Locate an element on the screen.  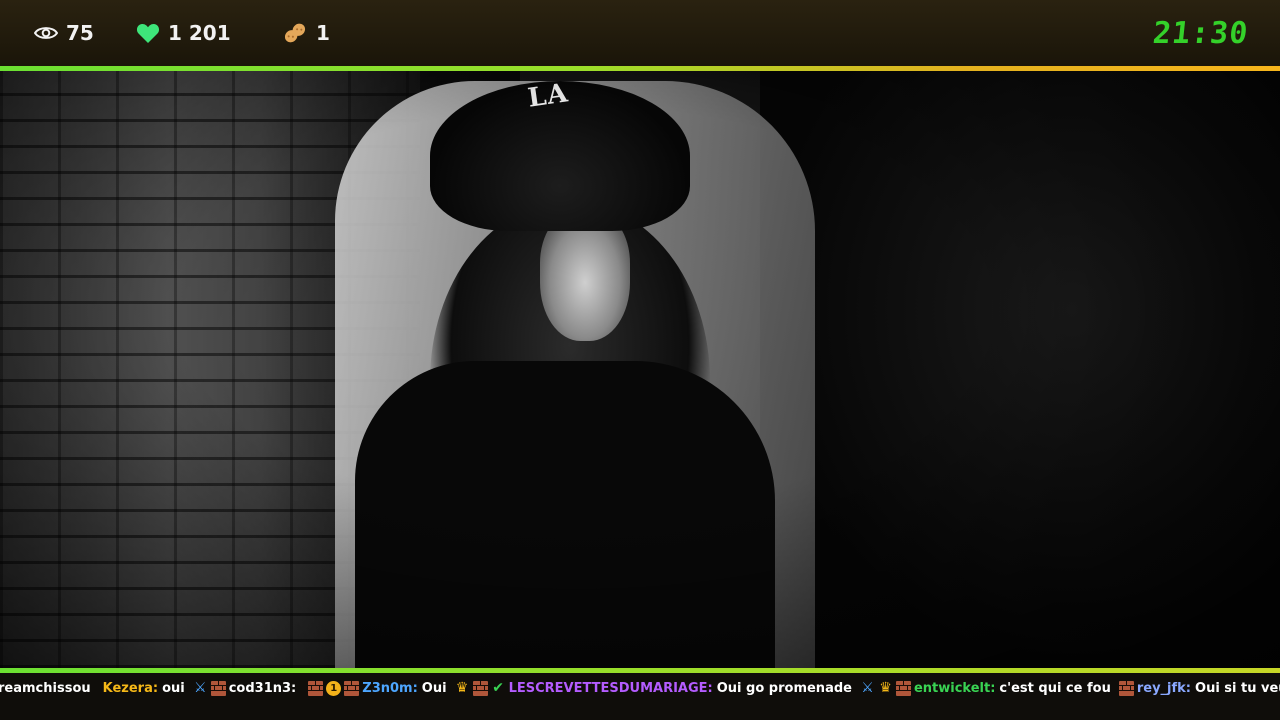
chat-message-text: Oui si tu veux. is located at coordinates (1237, 688).